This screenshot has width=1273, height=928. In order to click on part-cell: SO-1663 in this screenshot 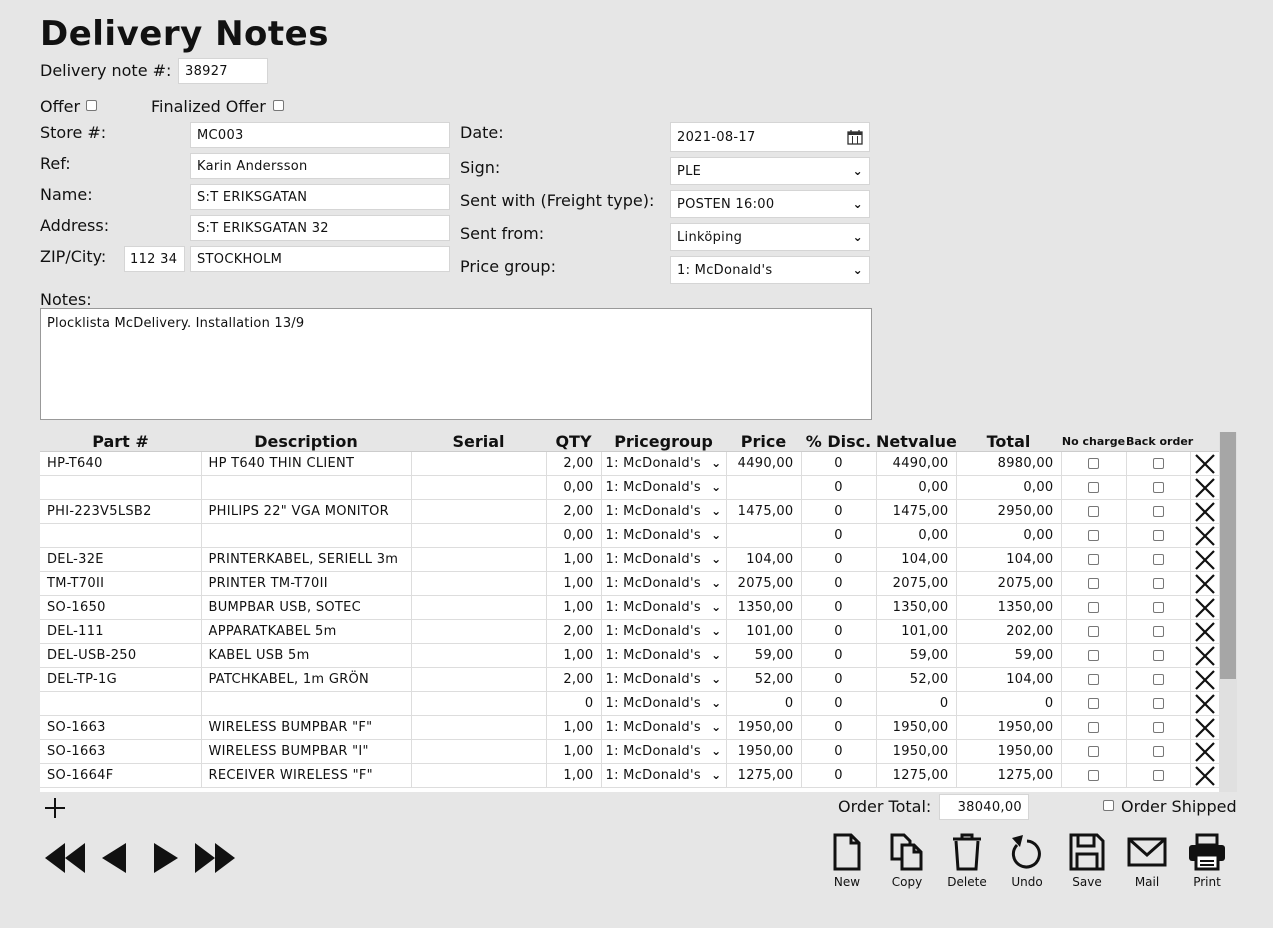, I will do `click(121, 751)`.